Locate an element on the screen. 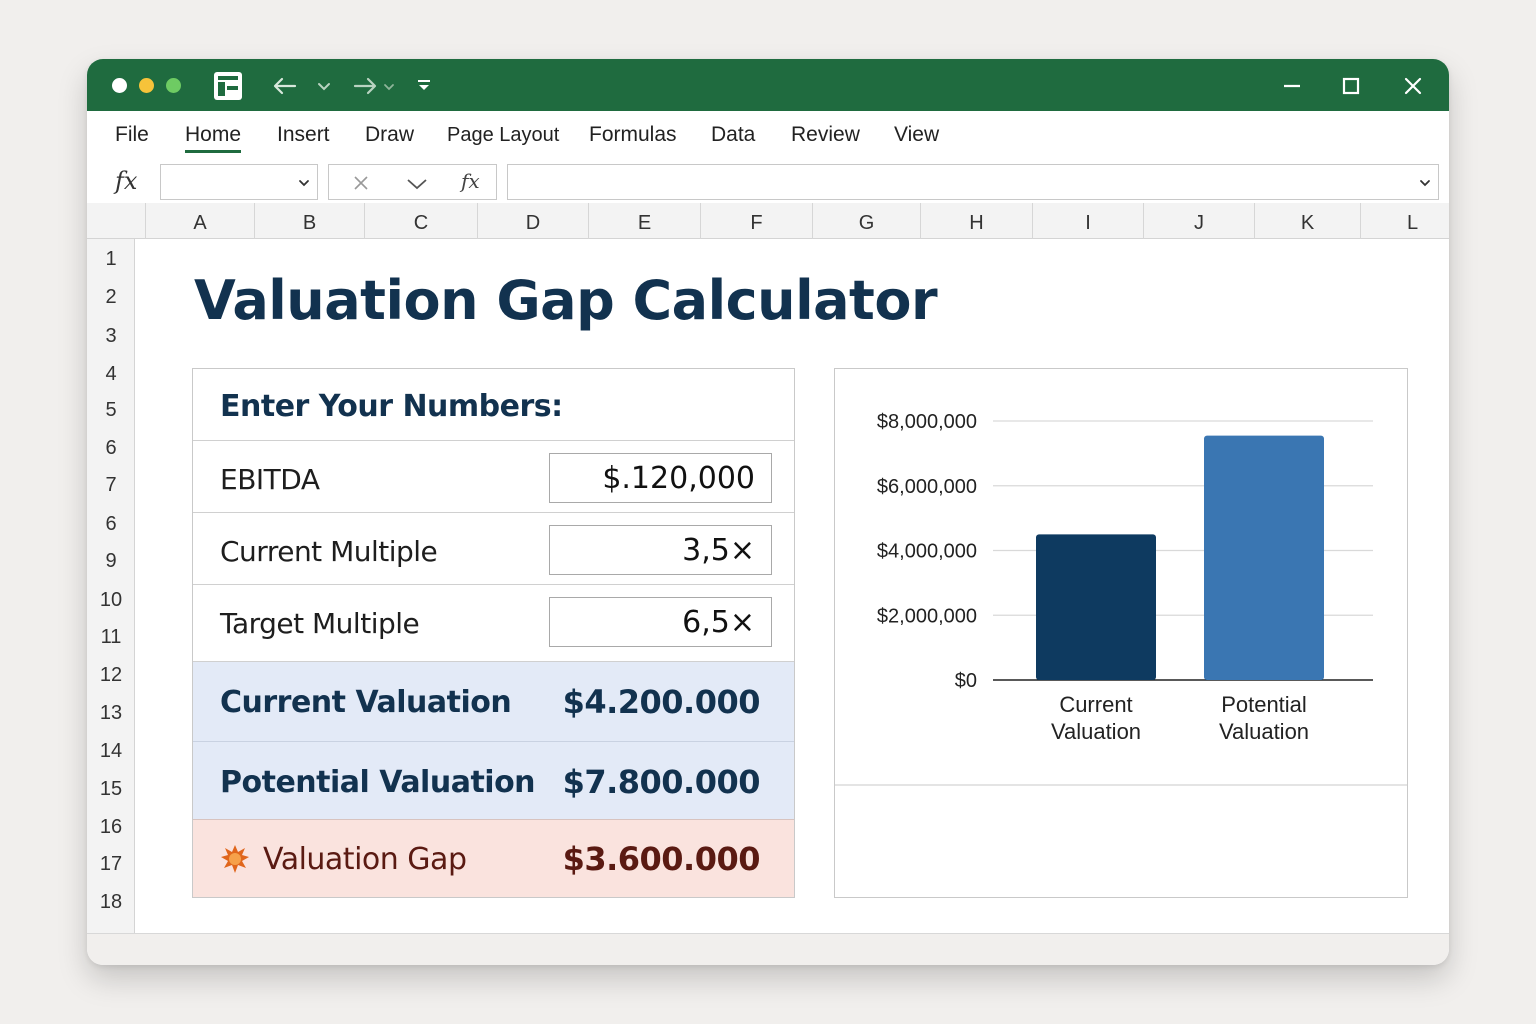 The image size is (1536, 1024). row-header: 5 is located at coordinates (111, 410).